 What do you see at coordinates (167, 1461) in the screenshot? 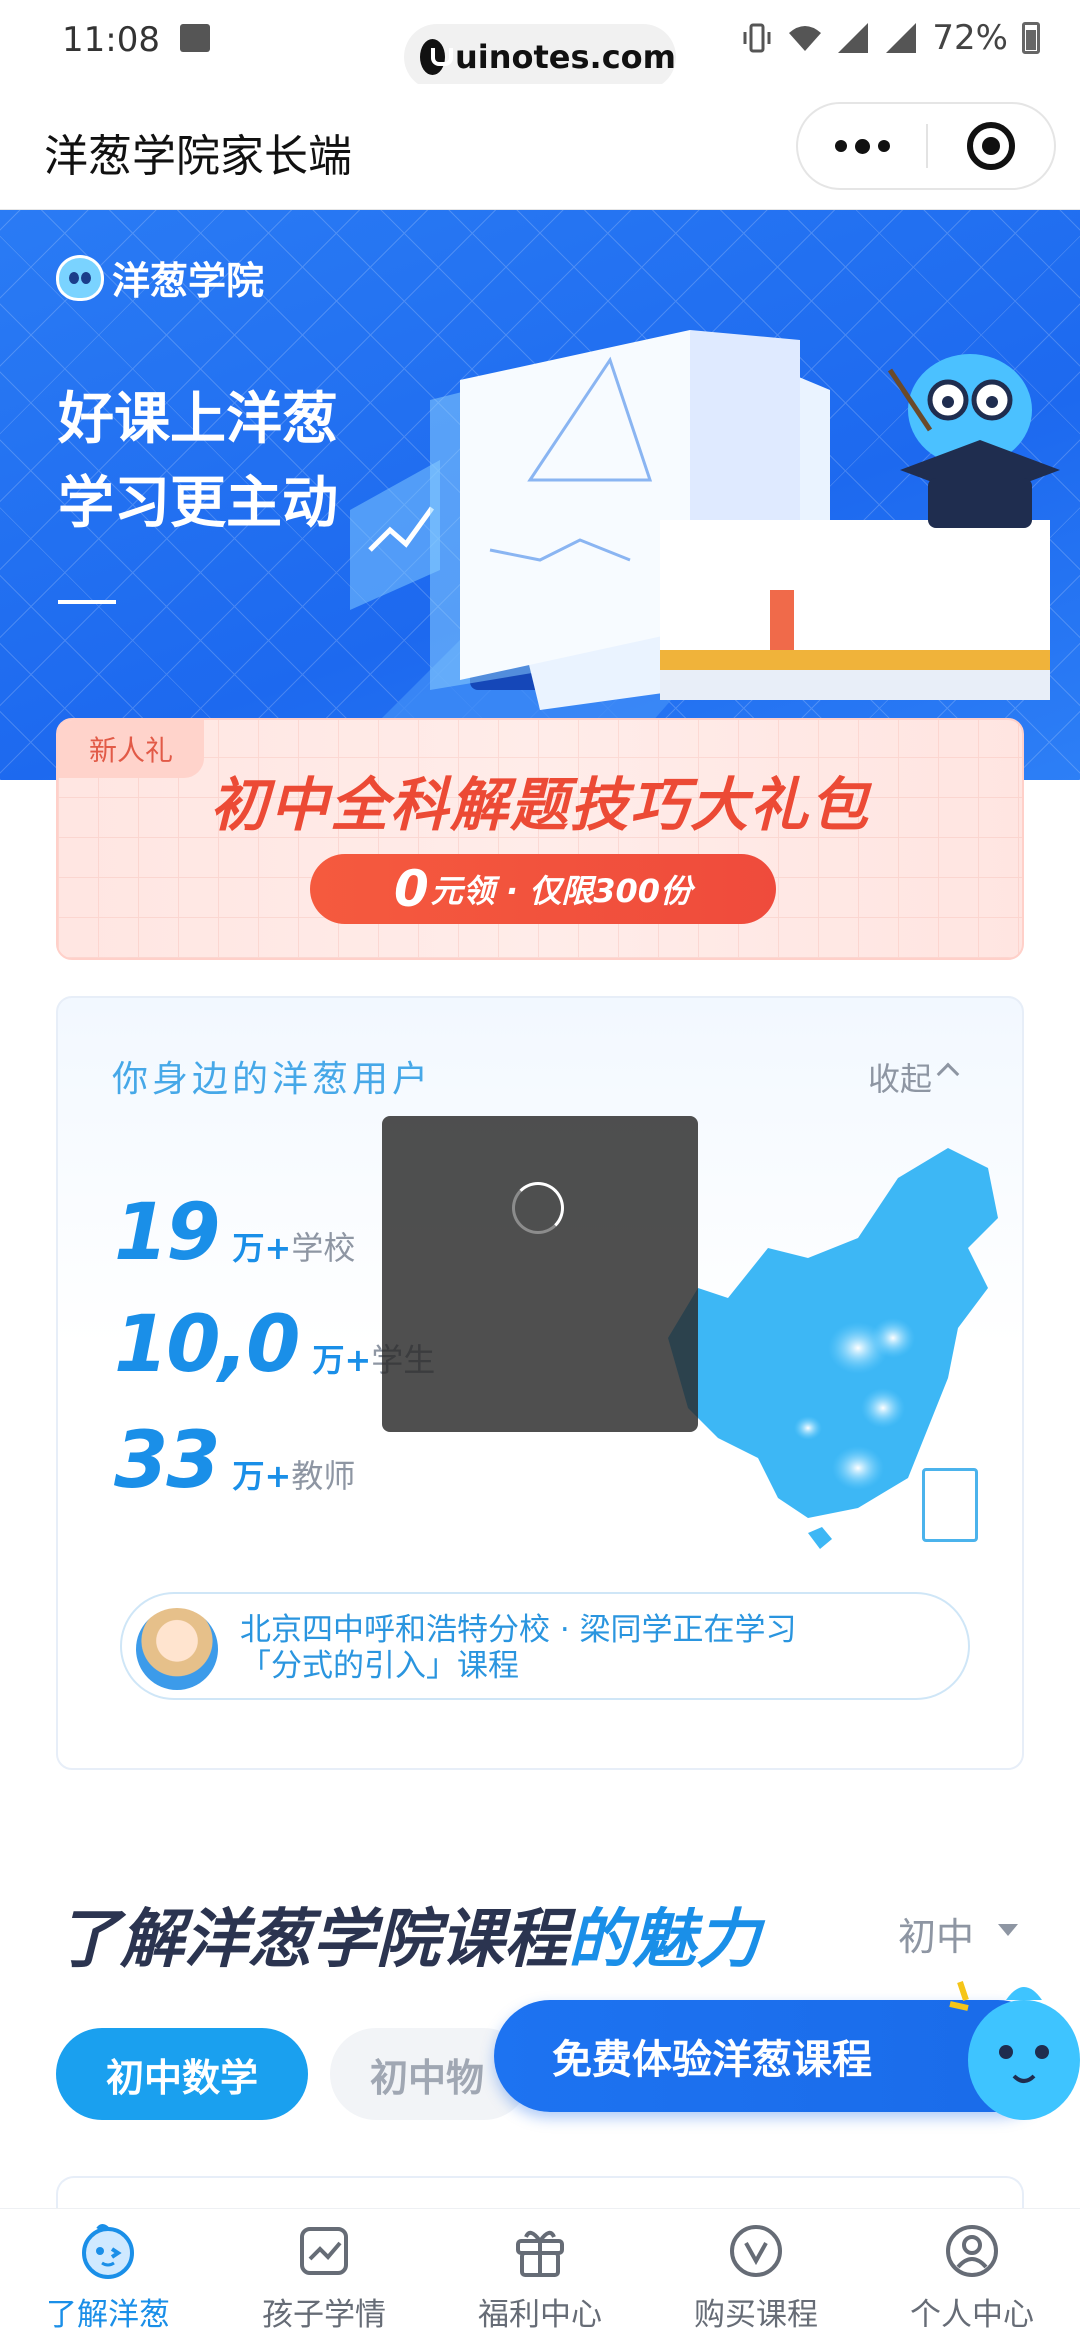
I see `stat-number: 33` at bounding box center [167, 1461].